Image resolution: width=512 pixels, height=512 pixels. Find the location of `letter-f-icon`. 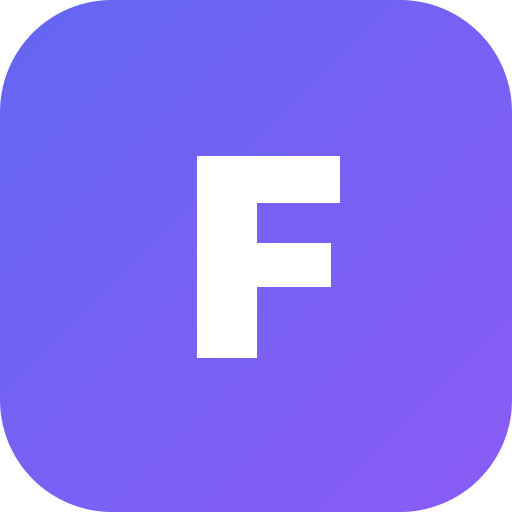

letter-f-icon is located at coordinates (268, 257).